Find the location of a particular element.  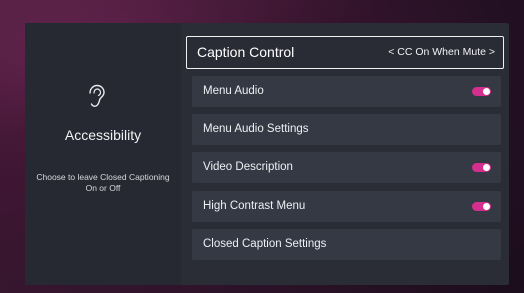

high-contrast-menu-toggle is located at coordinates (481, 206).